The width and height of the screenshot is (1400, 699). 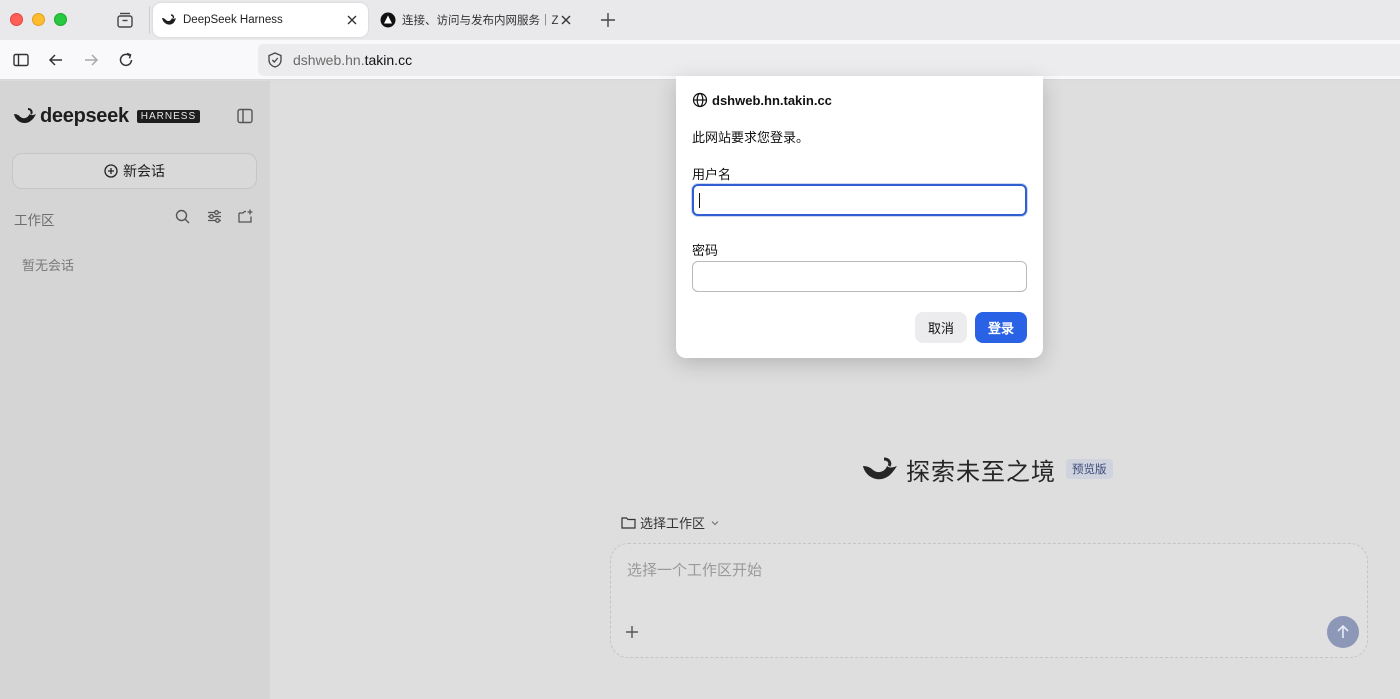 I want to click on hero-title: 探索未至之境, so click(x=981, y=472).